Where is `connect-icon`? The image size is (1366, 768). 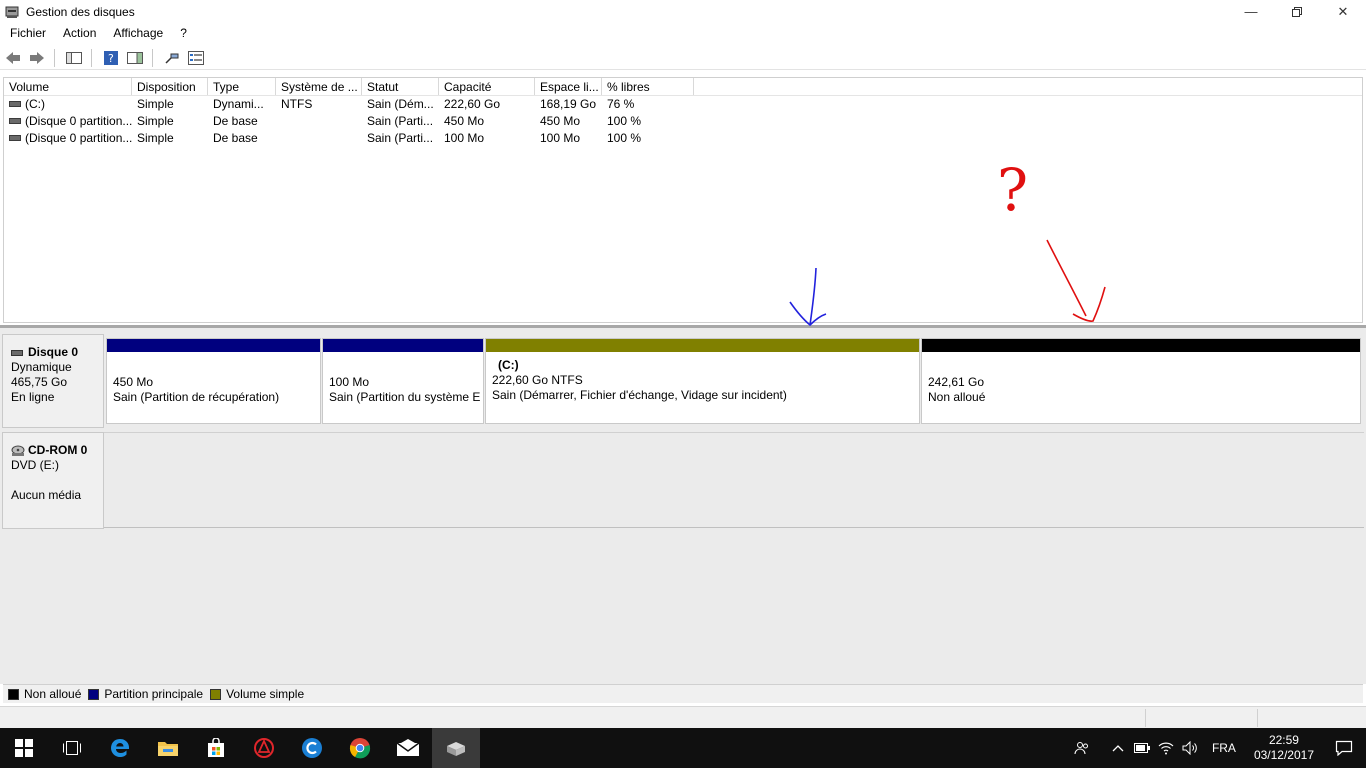
connect-icon is located at coordinates (172, 58).